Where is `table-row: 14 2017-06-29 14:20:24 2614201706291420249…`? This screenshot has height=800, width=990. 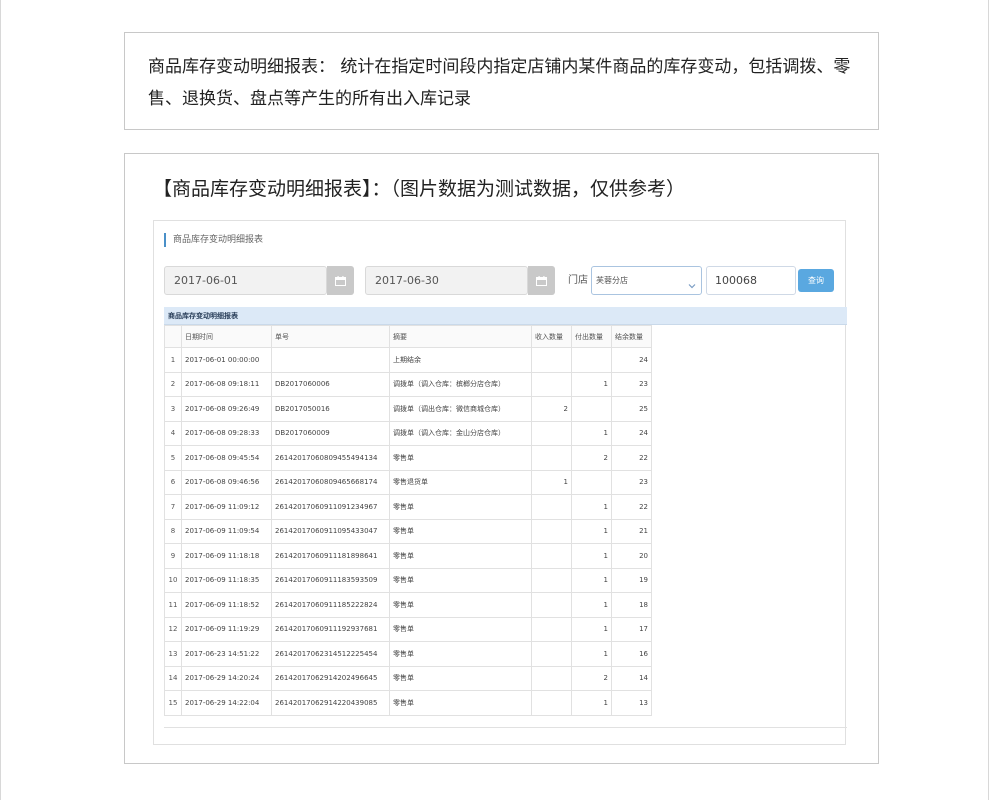
table-row: 14 2017-06-29 14:20:24 2614201706291420249… is located at coordinates (408, 678).